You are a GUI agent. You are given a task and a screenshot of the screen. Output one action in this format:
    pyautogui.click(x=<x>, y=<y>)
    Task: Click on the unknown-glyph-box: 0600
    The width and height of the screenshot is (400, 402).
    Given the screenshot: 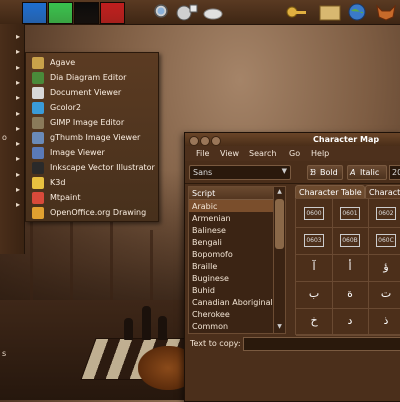 What is the action you would take?
    pyautogui.click(x=314, y=213)
    